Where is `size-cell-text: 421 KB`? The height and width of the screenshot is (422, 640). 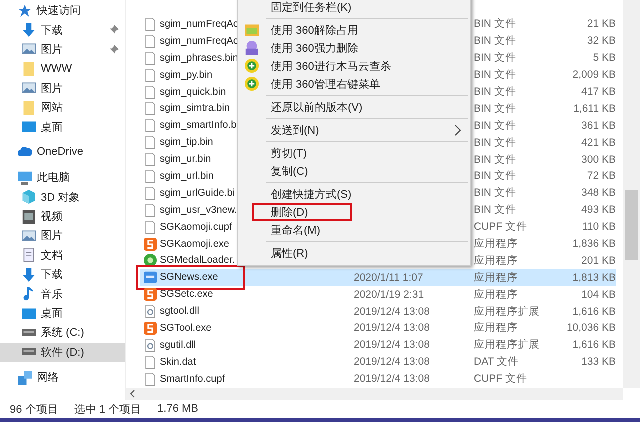 size-cell-text: 421 KB is located at coordinates (598, 142).